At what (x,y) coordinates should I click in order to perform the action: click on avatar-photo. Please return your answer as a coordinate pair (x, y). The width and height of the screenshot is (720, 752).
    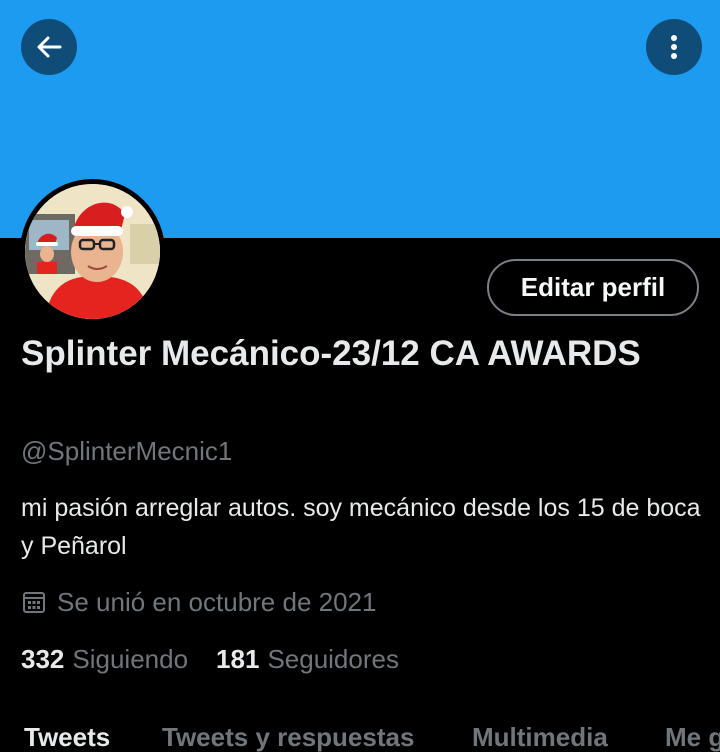
    Looking at the image, I should click on (92, 251).